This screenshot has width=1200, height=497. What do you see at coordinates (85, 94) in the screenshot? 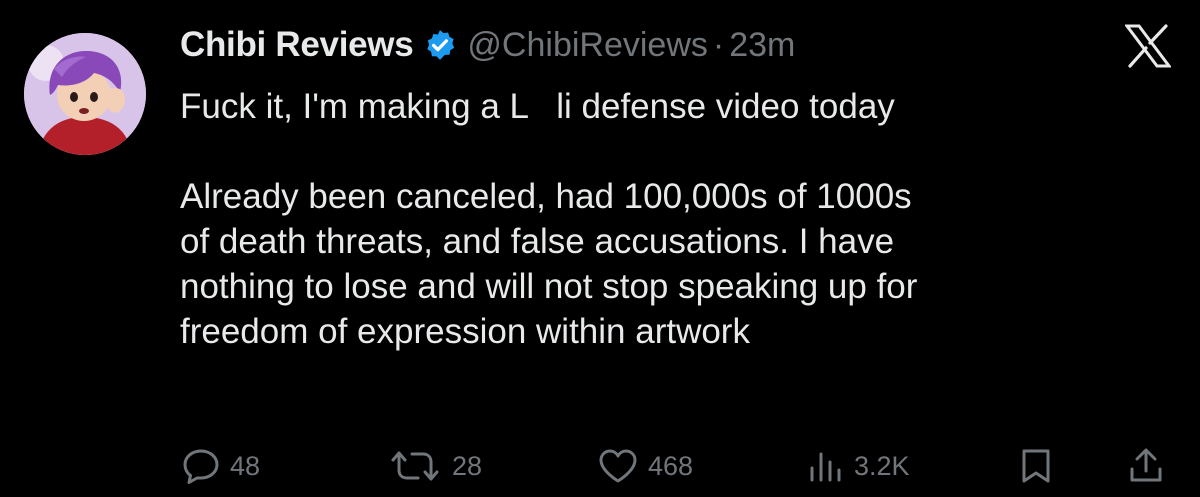
I see `avatar` at bounding box center [85, 94].